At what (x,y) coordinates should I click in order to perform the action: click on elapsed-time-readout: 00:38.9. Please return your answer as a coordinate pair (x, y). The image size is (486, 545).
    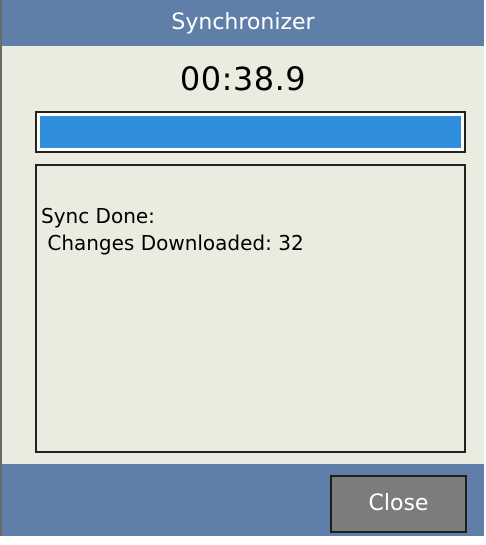
    Looking at the image, I should click on (243, 79).